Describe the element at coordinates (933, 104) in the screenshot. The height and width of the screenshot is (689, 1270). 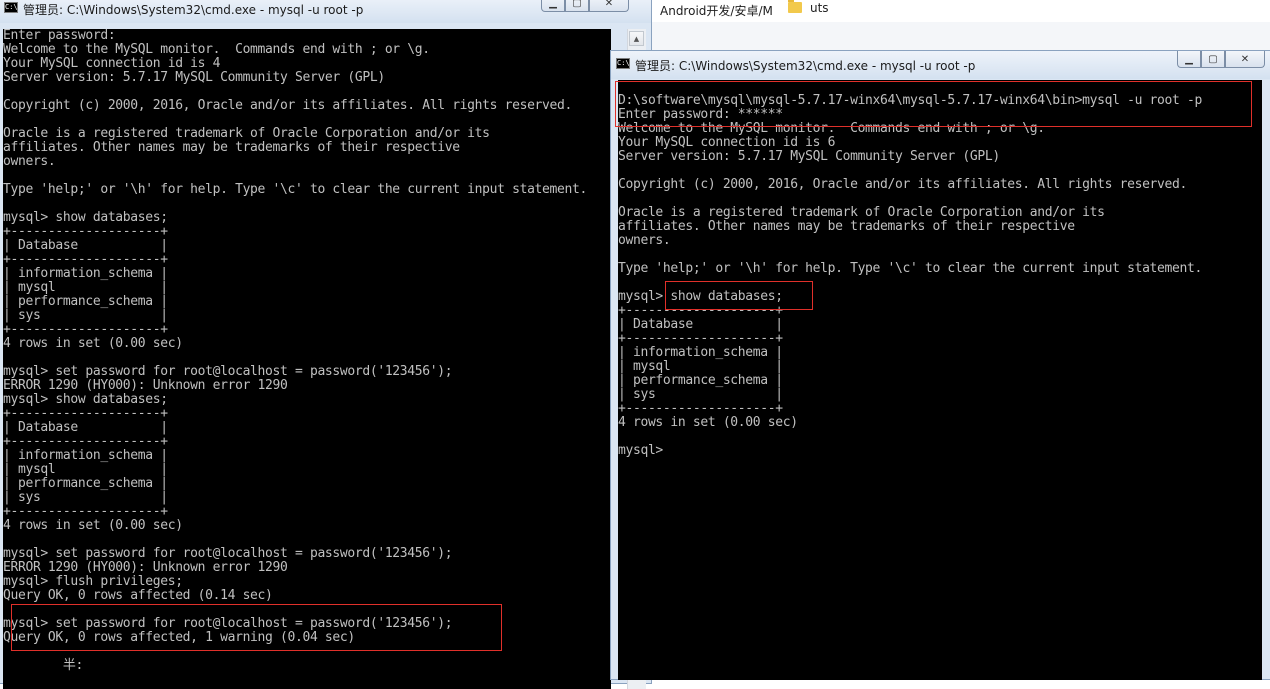
I see `highlight-box-login-command` at that location.